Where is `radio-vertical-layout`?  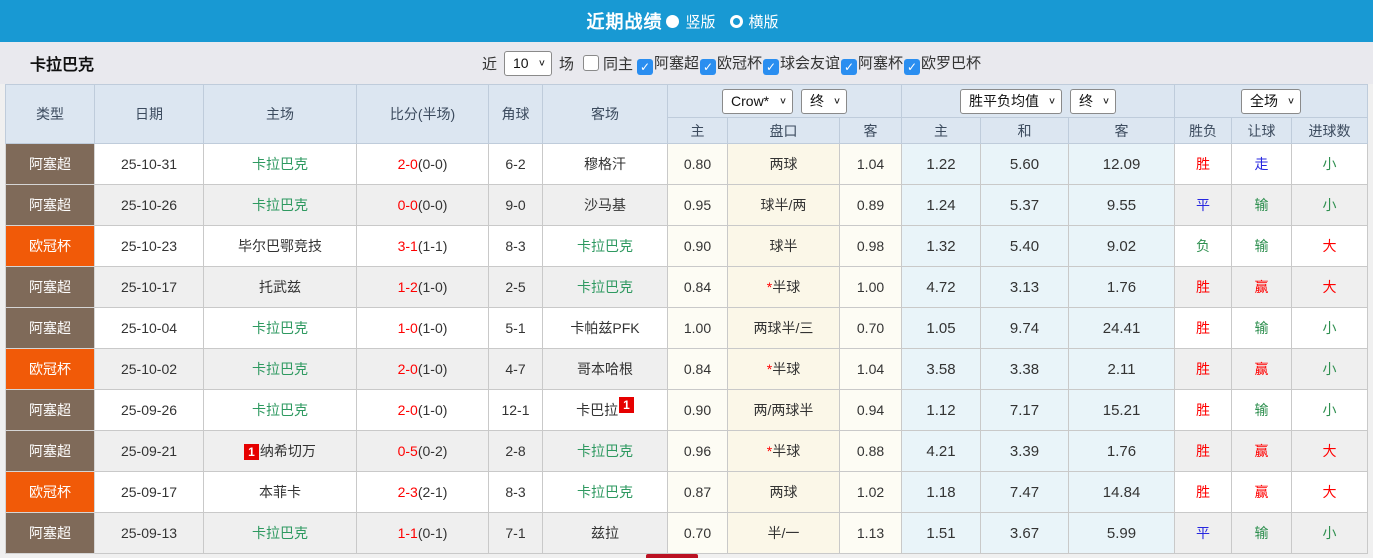 radio-vertical-layout is located at coordinates (673, 21).